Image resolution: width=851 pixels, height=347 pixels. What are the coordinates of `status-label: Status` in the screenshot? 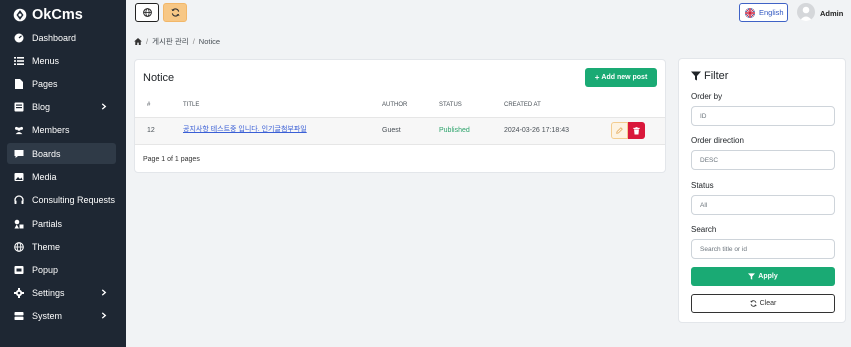 It's located at (702, 185).